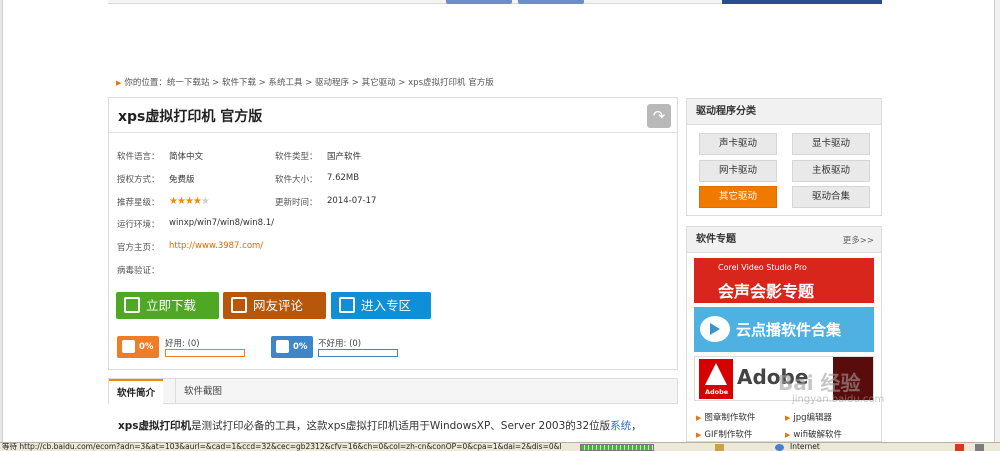  I want to click on share-icon: ↷, so click(659, 116).